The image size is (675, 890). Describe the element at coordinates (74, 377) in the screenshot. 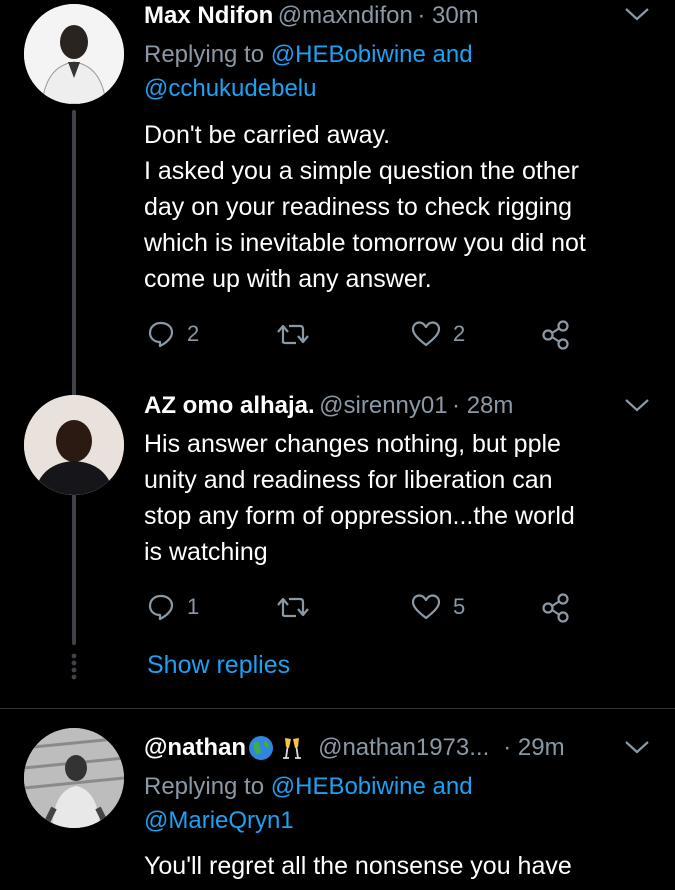

I see `thread-connector-line` at that location.